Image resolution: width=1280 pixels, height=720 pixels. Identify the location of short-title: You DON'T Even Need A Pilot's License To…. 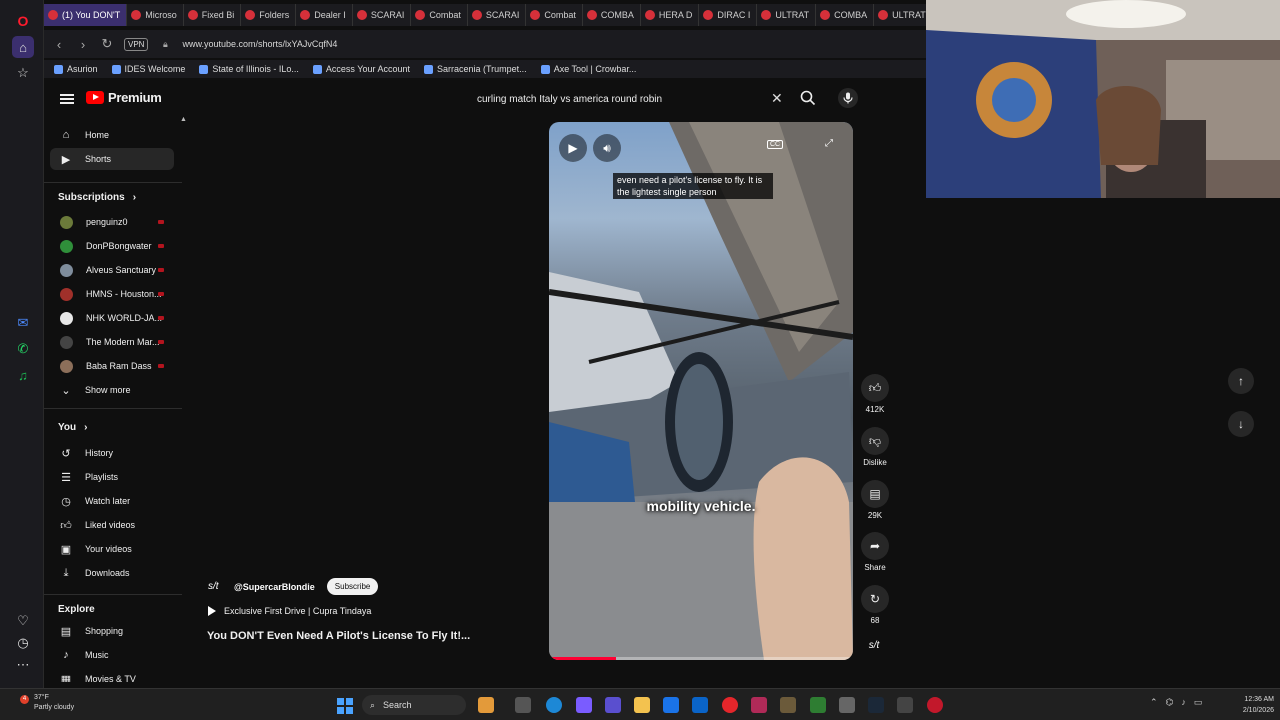
(338, 636).